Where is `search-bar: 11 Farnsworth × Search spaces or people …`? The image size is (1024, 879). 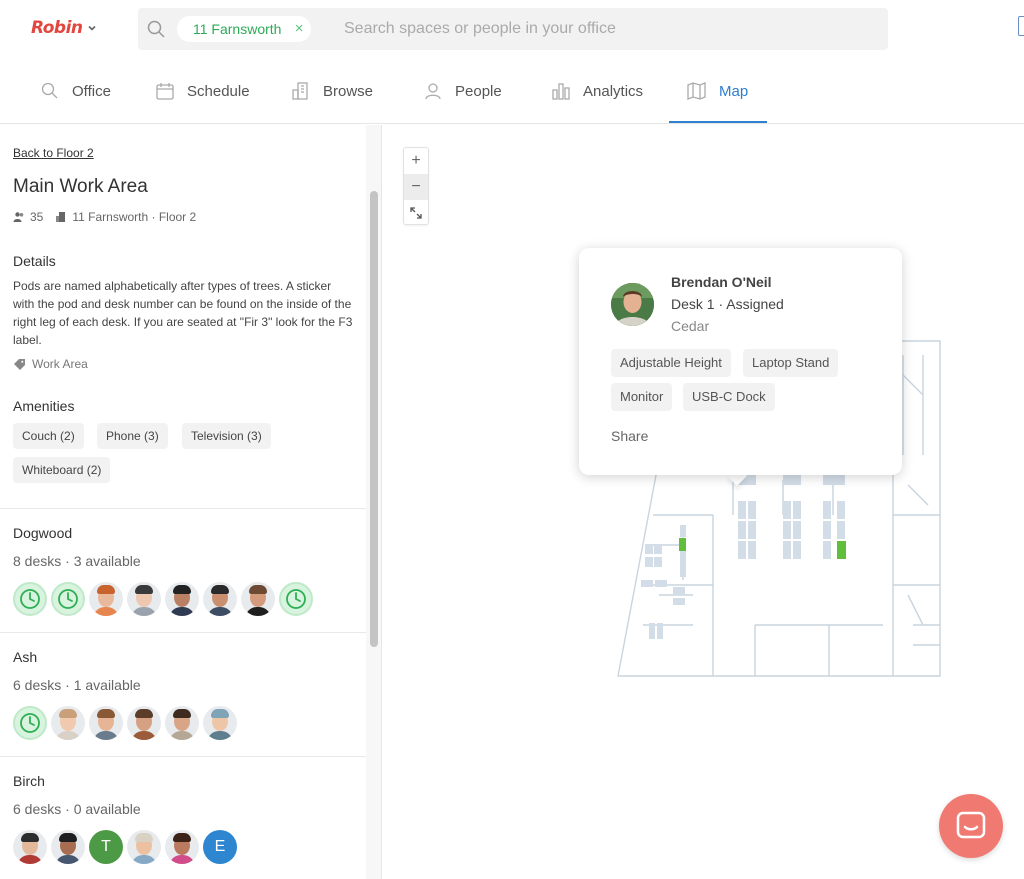
search-bar: 11 Farnsworth × Search spaces or people … is located at coordinates (513, 29).